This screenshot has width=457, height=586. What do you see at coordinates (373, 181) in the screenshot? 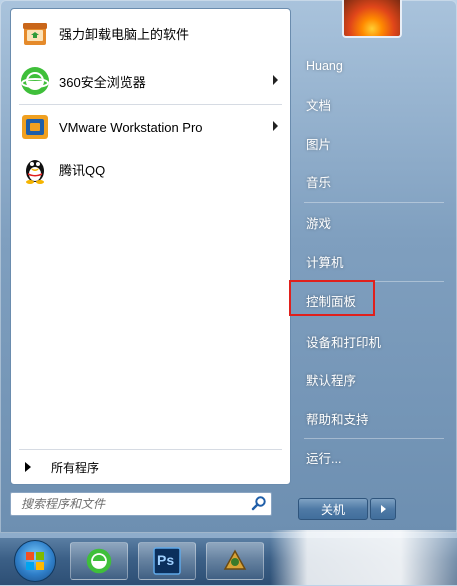
I see `place-music: 音乐` at bounding box center [373, 181].